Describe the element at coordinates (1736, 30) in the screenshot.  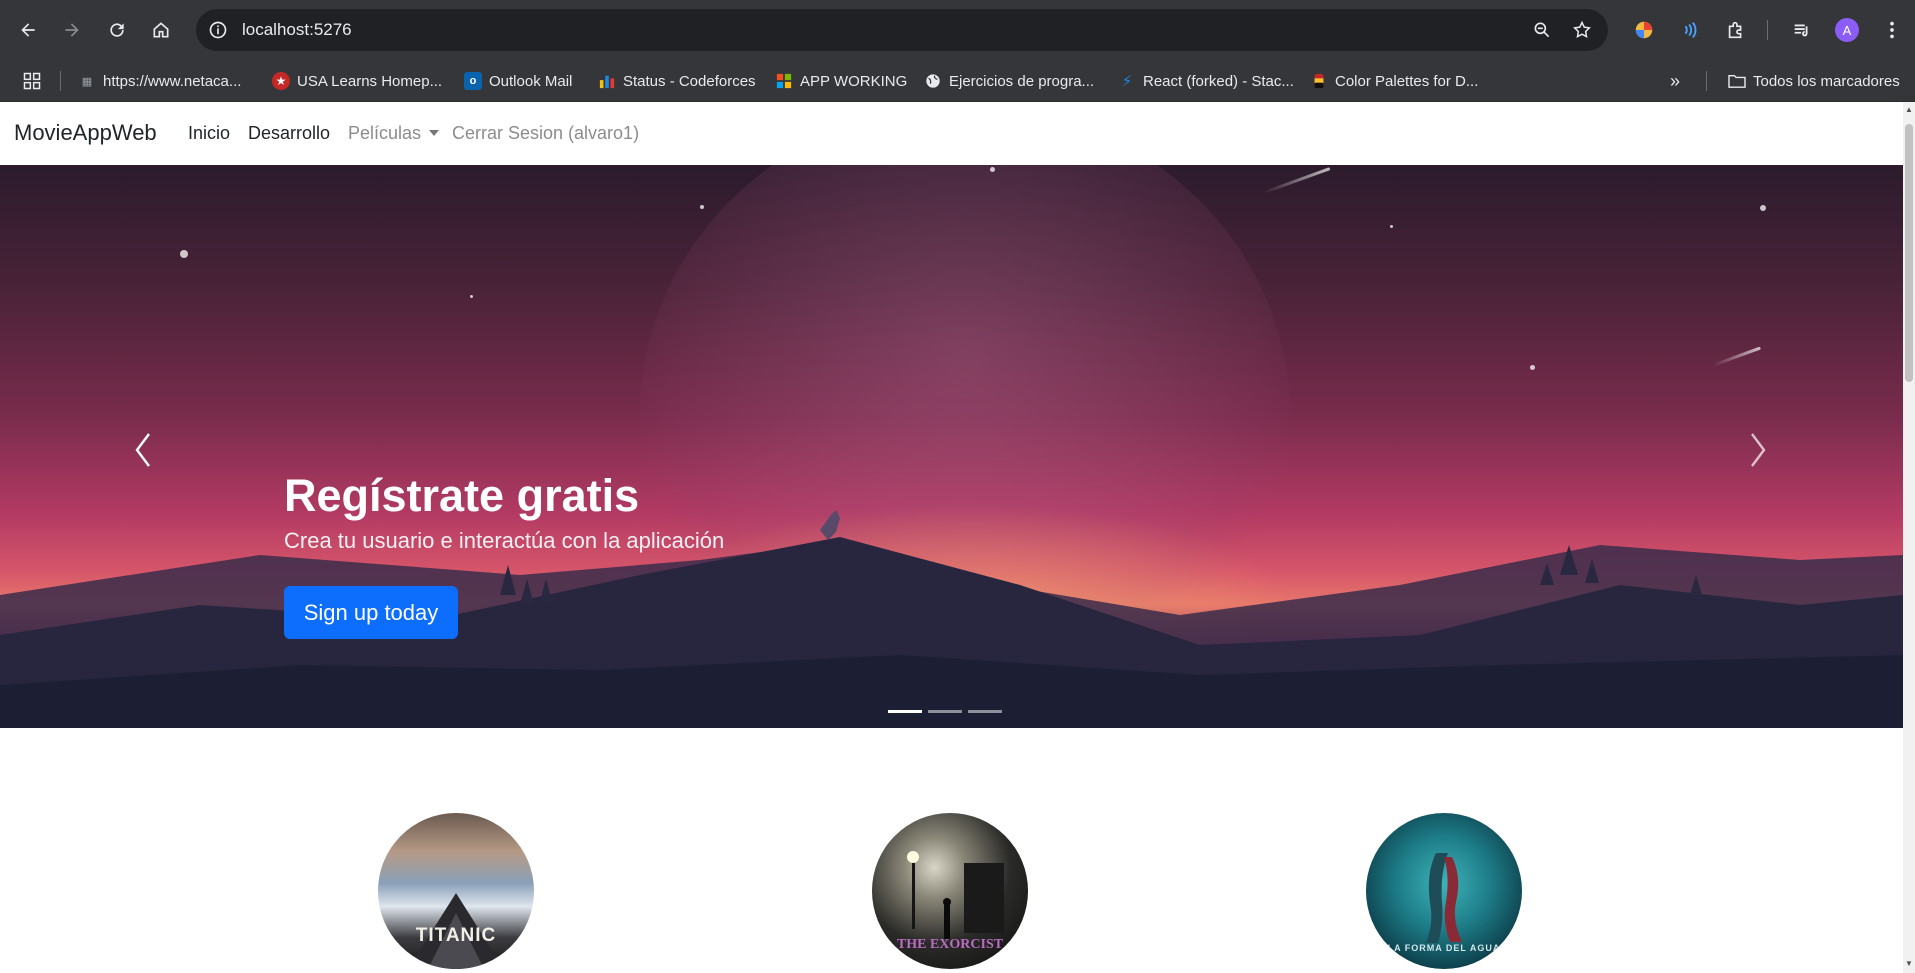
I see `extensions-puzzle-icon` at that location.